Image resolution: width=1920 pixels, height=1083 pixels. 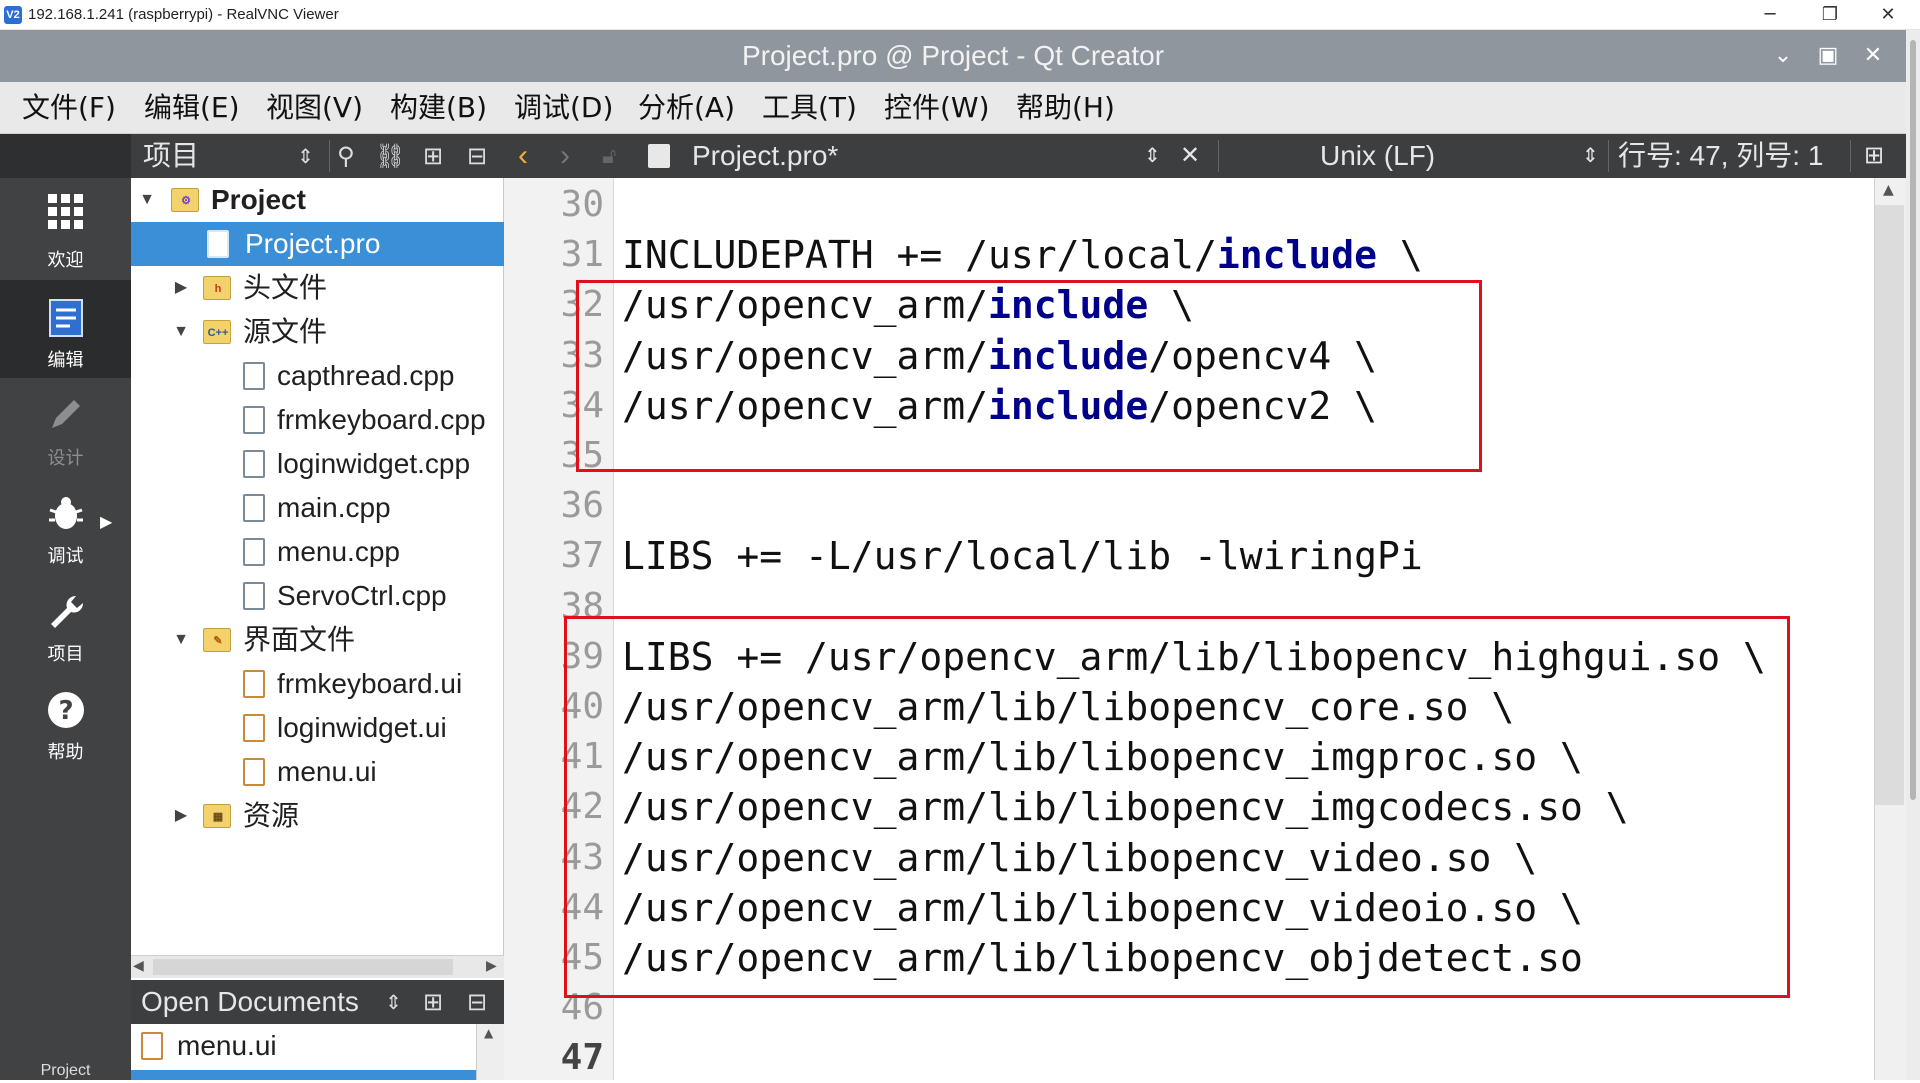 What do you see at coordinates (765, 156) in the screenshot?
I see `document-selector: Project.pro*` at bounding box center [765, 156].